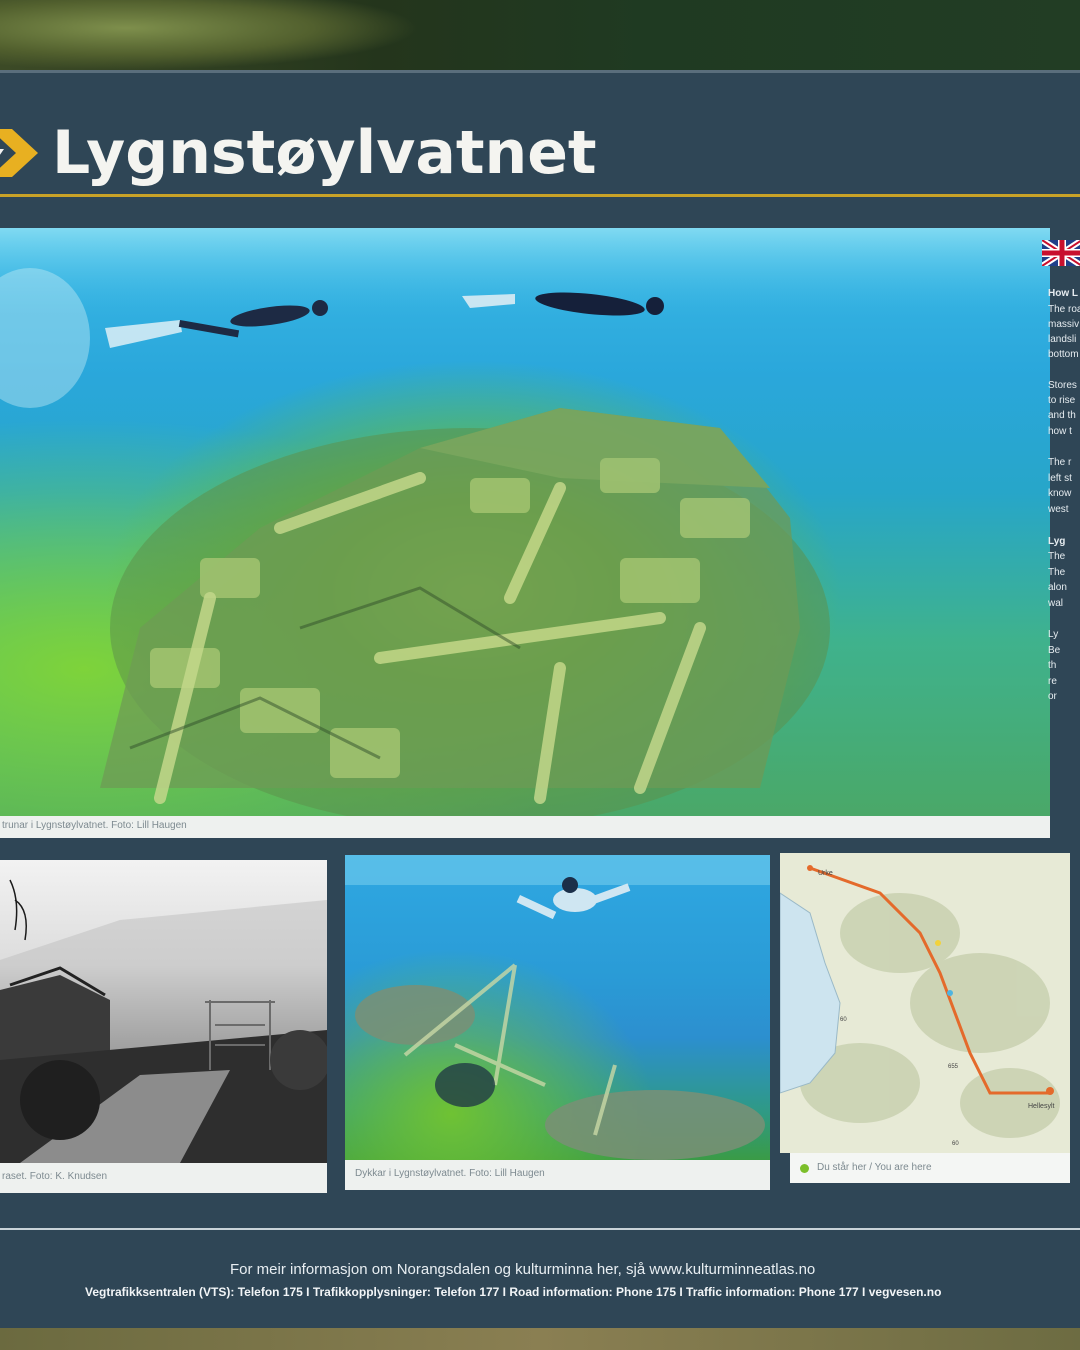  Describe the element at coordinates (163, 1178) in the screenshot. I see `bw-photo-caption-bar: raset. Foto: K. Knudsen` at that location.